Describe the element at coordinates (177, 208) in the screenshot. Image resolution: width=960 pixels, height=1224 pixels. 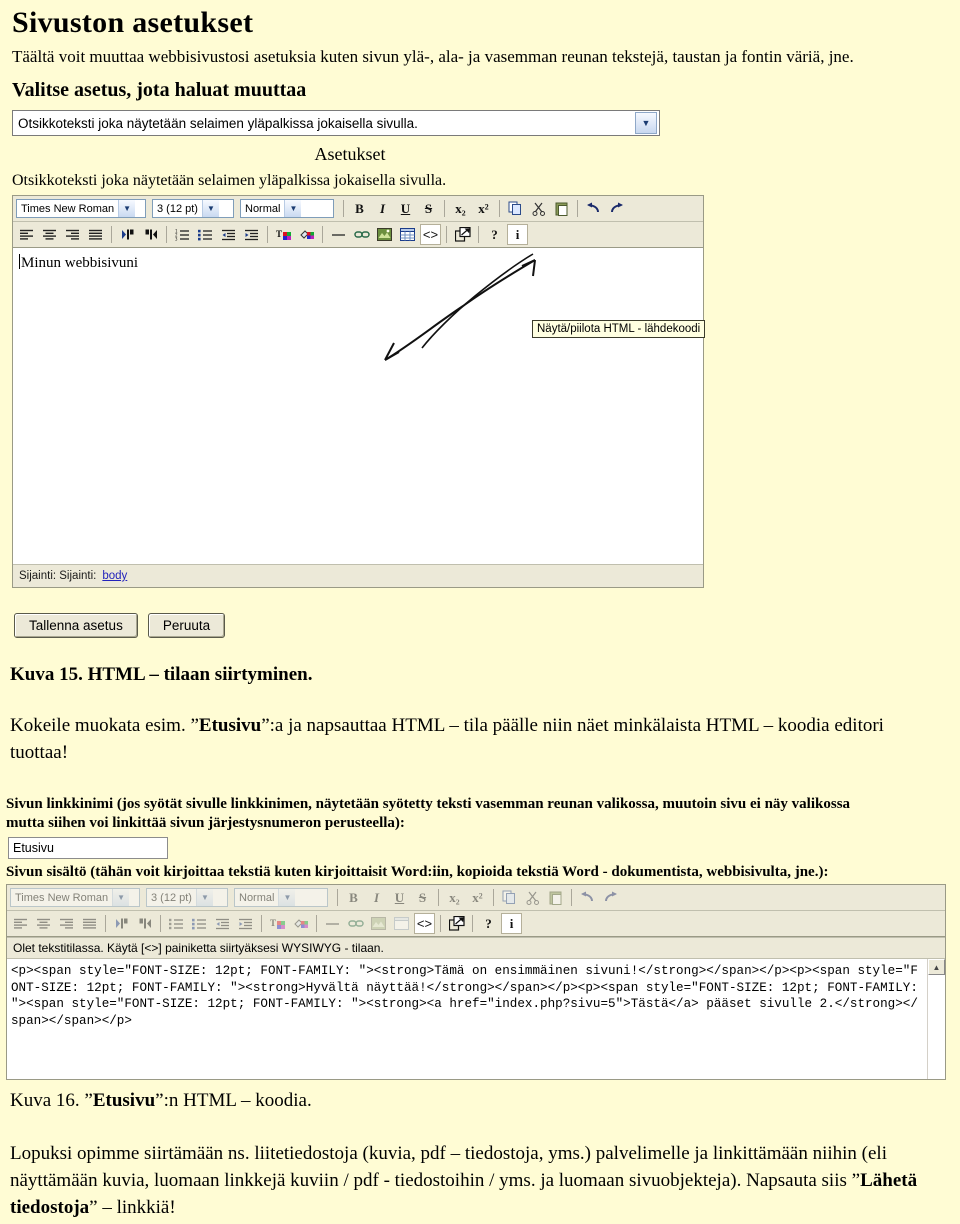
I see `font-size-value: 3 (12 pt)` at that location.